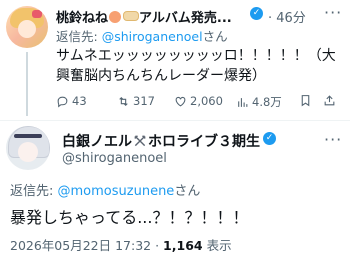 The height and width of the screenshot is (260, 350). What do you see at coordinates (152, 36) in the screenshot?
I see `reply-handle-link: @shiroganenoel` at bounding box center [152, 36].